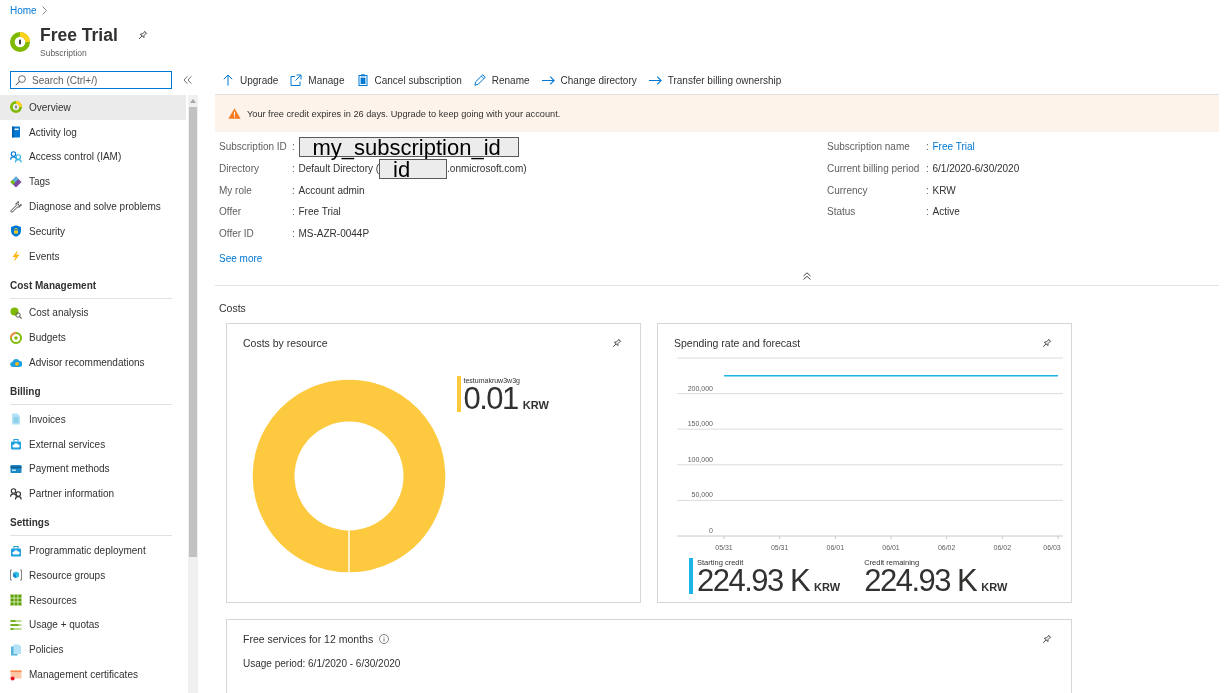 The width and height of the screenshot is (1227, 693). Describe the element at coordinates (842, 212) in the screenshot. I see `field-label: Status` at that location.